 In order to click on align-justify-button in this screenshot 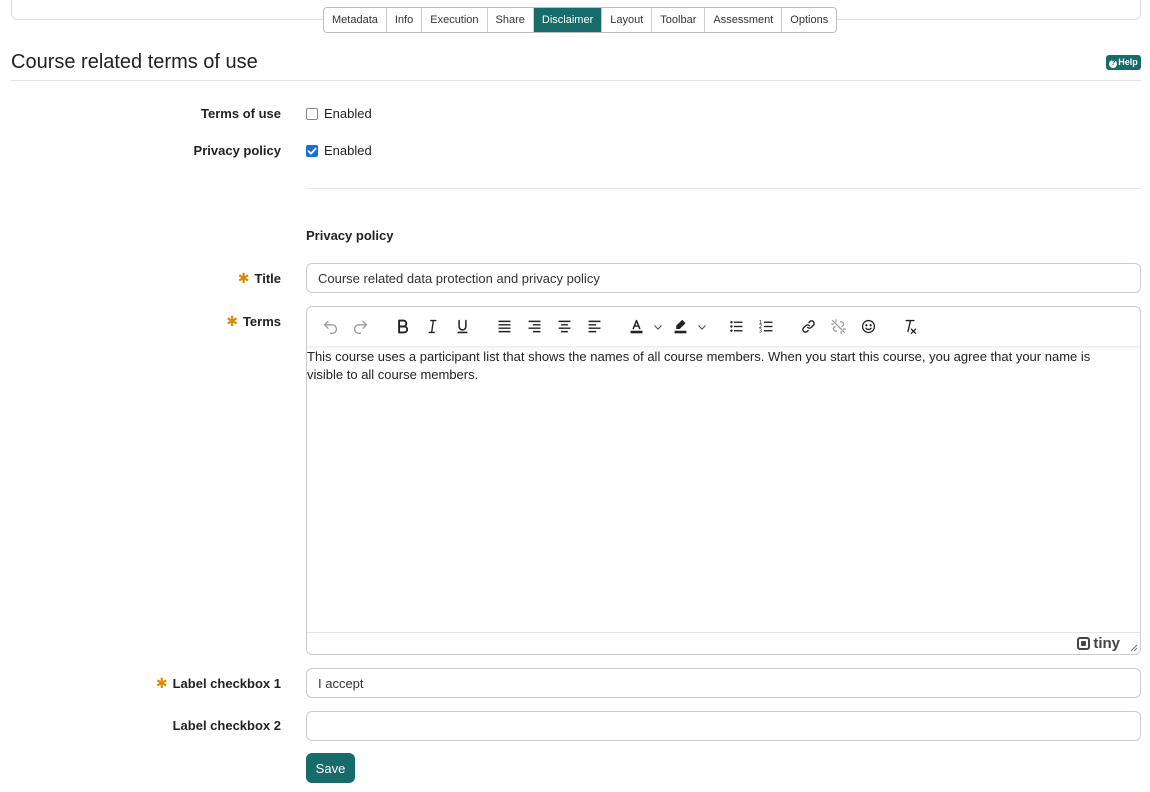, I will do `click(504, 327)`.